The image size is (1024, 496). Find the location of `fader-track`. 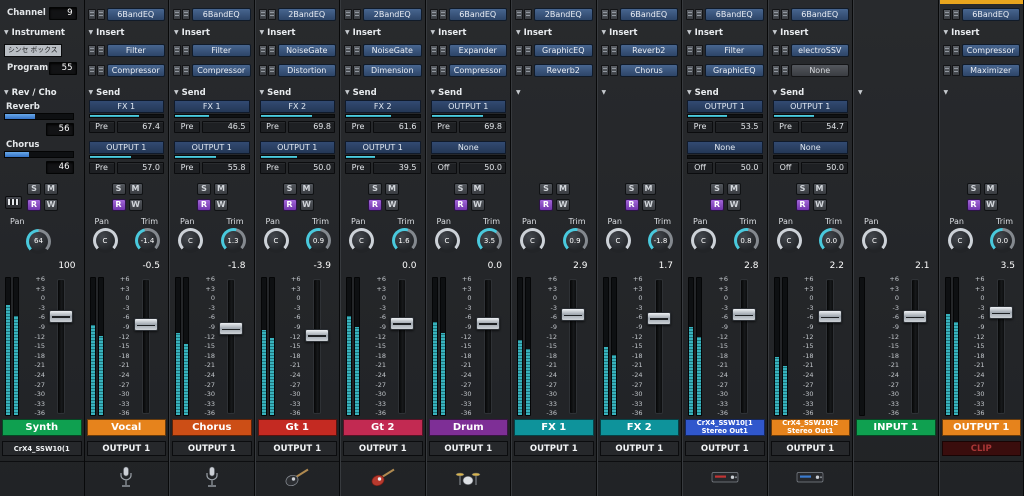

fader-track is located at coordinates (487, 346).